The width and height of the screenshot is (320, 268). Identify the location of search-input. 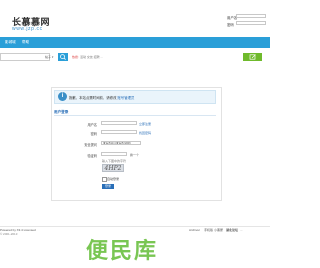
(25, 57).